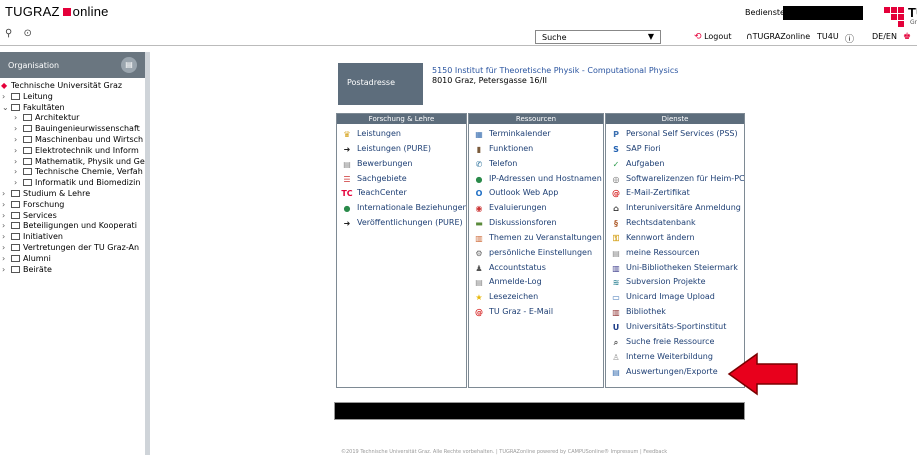  What do you see at coordinates (538, 223) in the screenshot?
I see `service-link: ▬ Diskussionsforen` at bounding box center [538, 223].